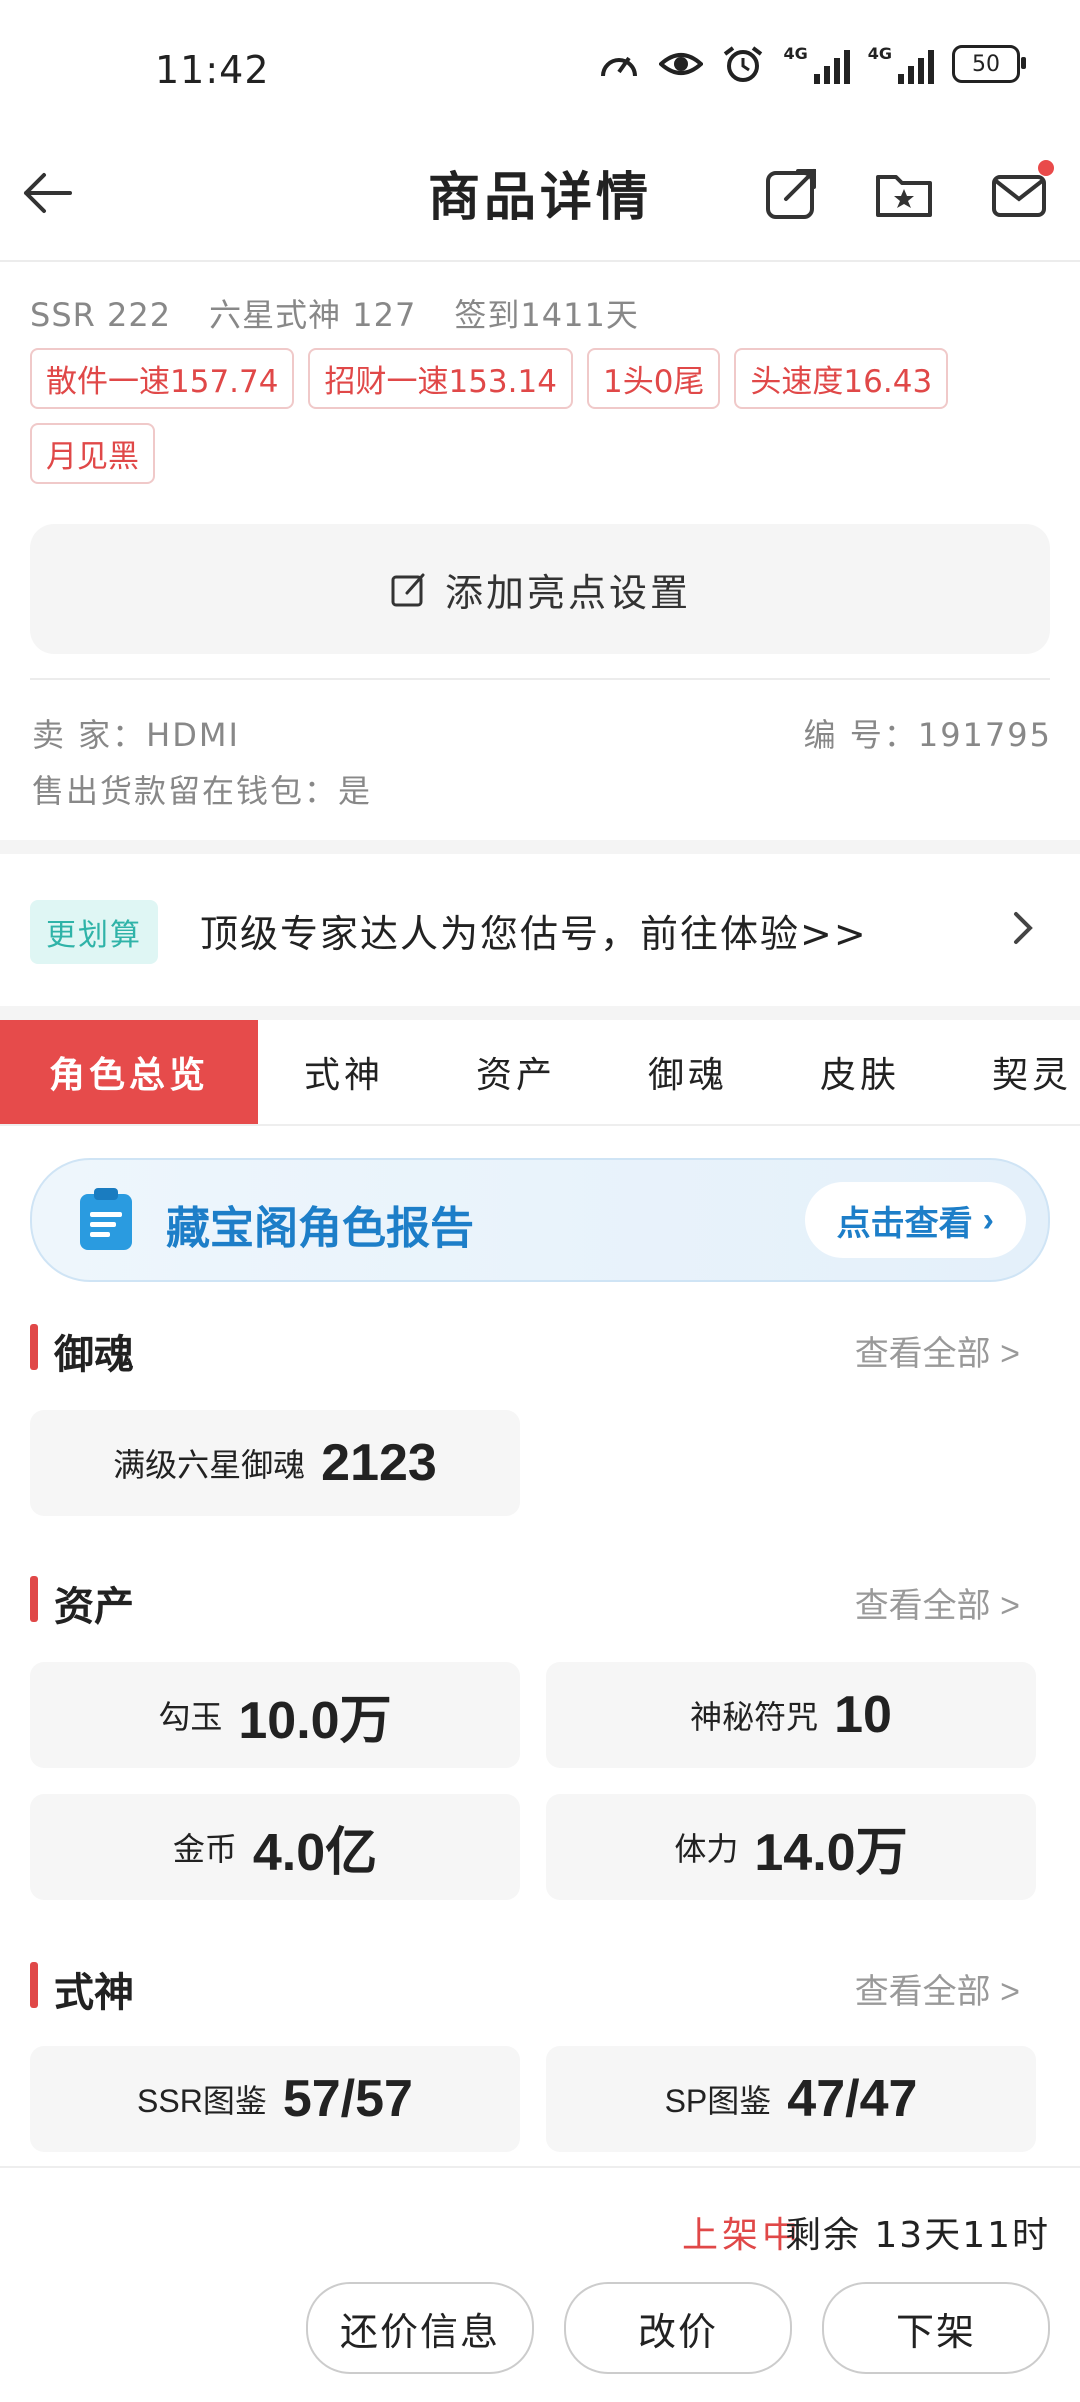 The image size is (1080, 2402). I want to click on tab-shishen: 式神, so click(344, 1072).